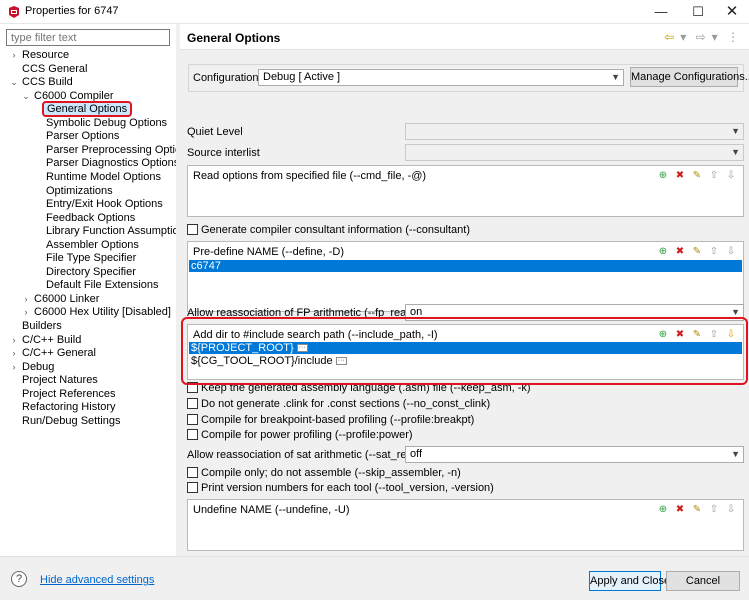  I want to click on back-menu-icon: ▾, so click(683, 37).